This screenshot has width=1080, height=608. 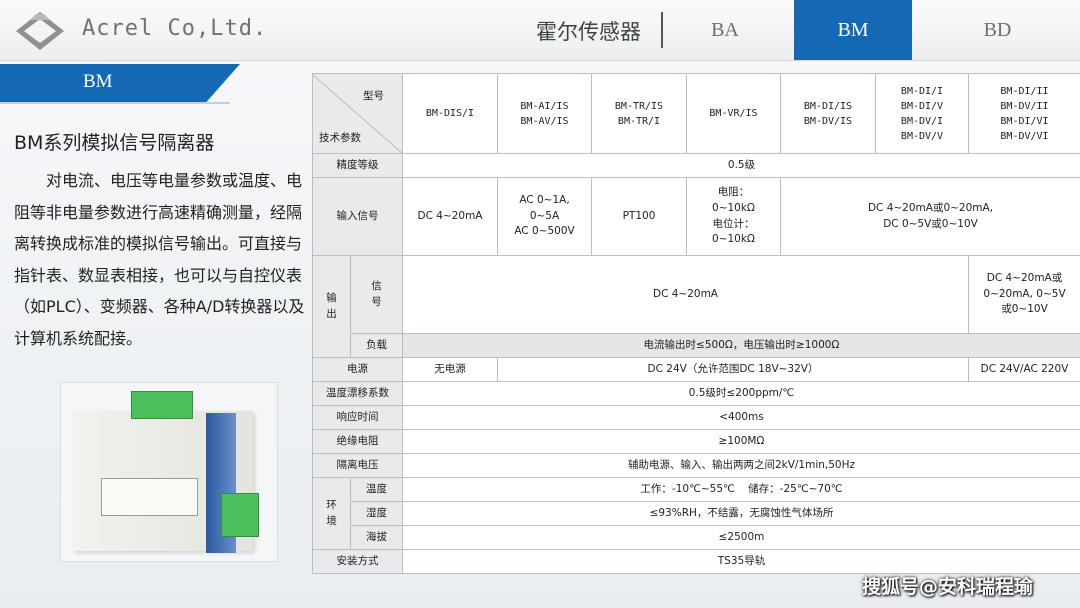 What do you see at coordinates (853, 30) in the screenshot?
I see `tab-bm: BM` at bounding box center [853, 30].